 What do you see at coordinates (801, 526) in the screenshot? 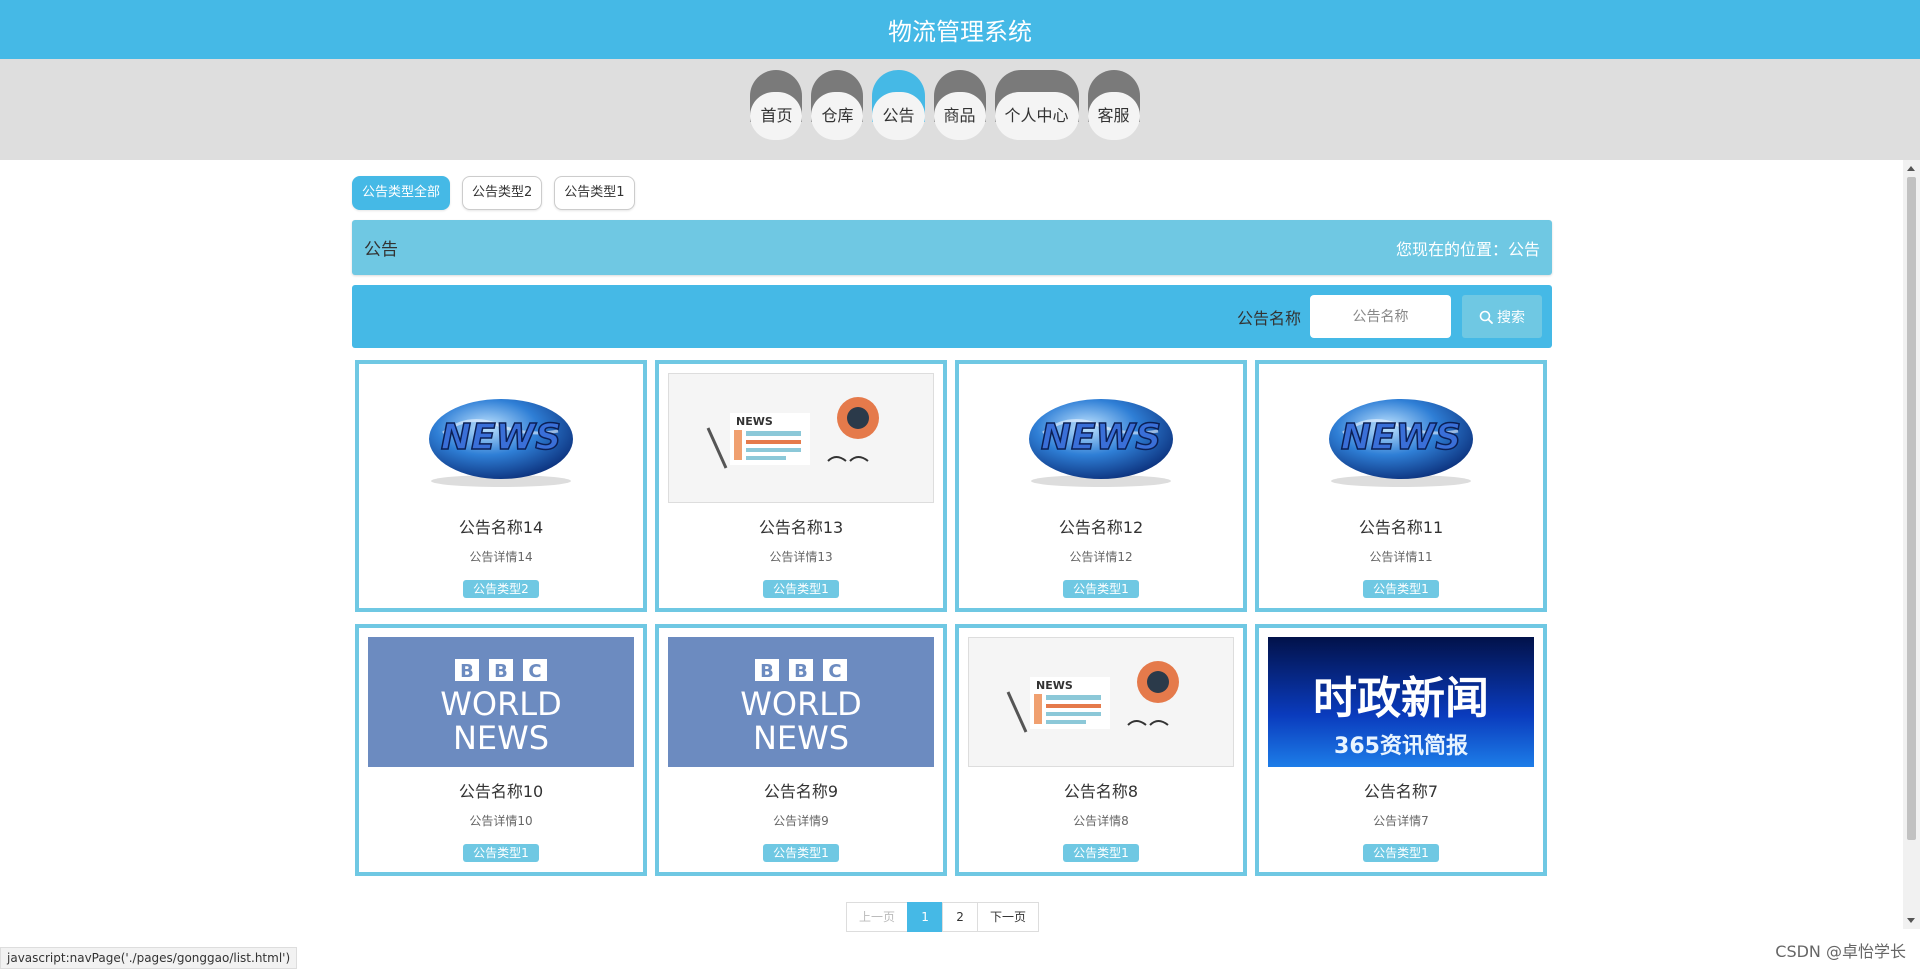
I see `notice-name: 公告名称13` at bounding box center [801, 526].